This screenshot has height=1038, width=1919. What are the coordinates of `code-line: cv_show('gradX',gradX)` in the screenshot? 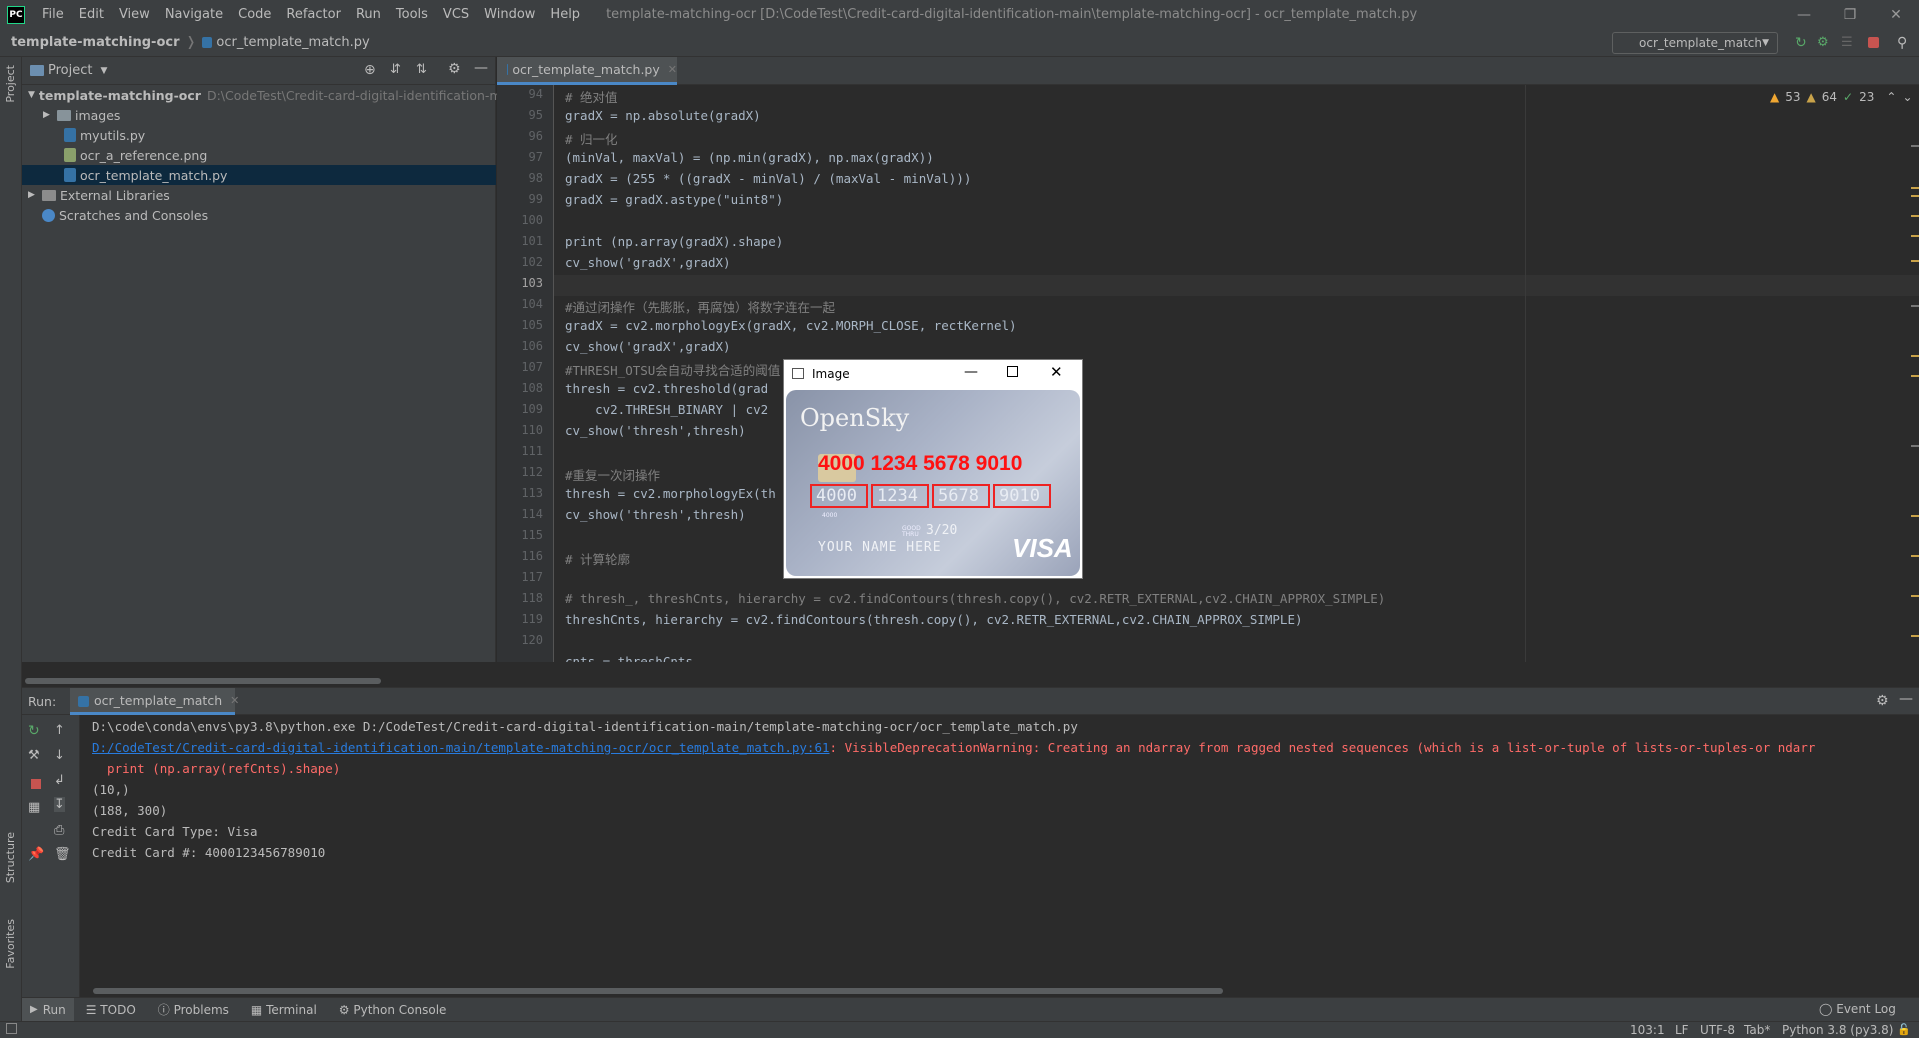 It's located at (648, 262).